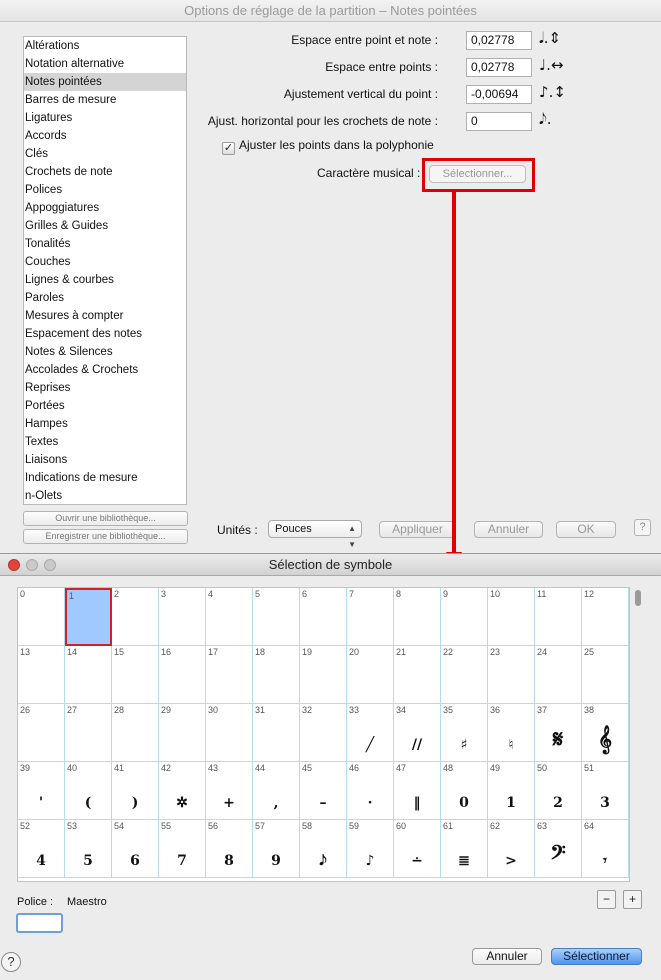 This screenshot has width=661, height=980. I want to click on category-item: Espacement des notes, so click(105, 334).